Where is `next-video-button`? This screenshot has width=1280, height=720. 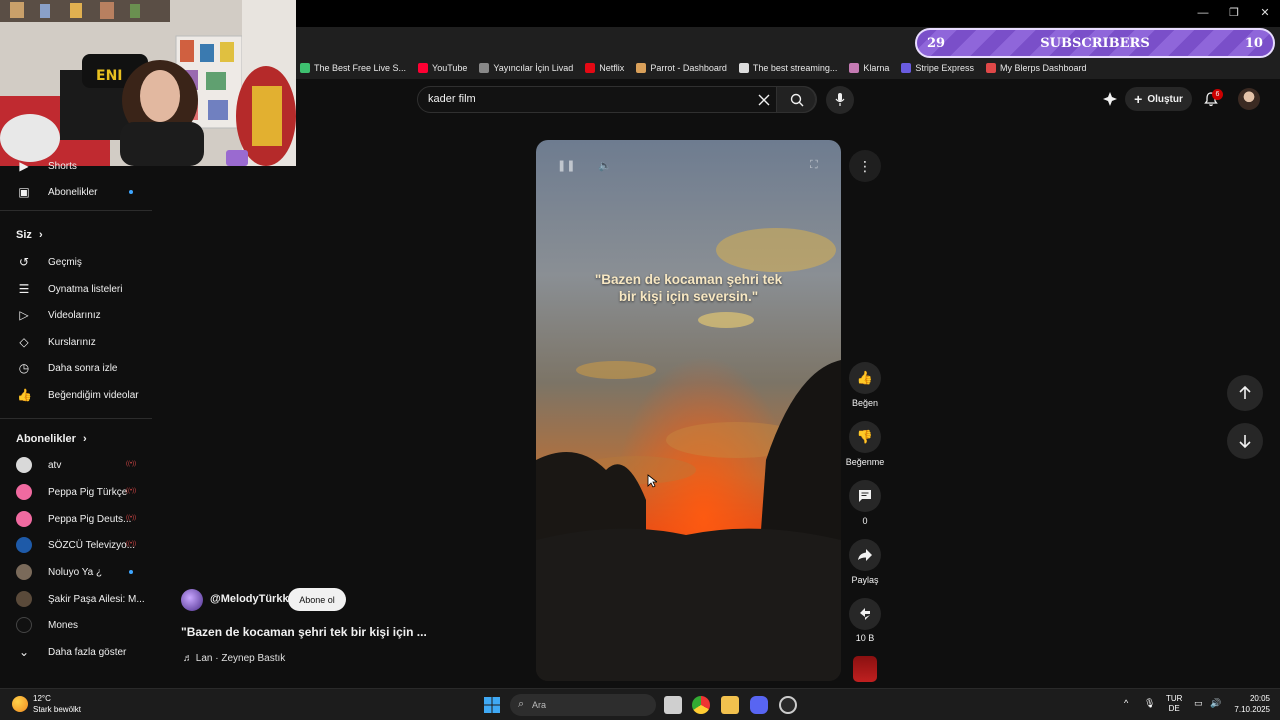 next-video-button is located at coordinates (1245, 441).